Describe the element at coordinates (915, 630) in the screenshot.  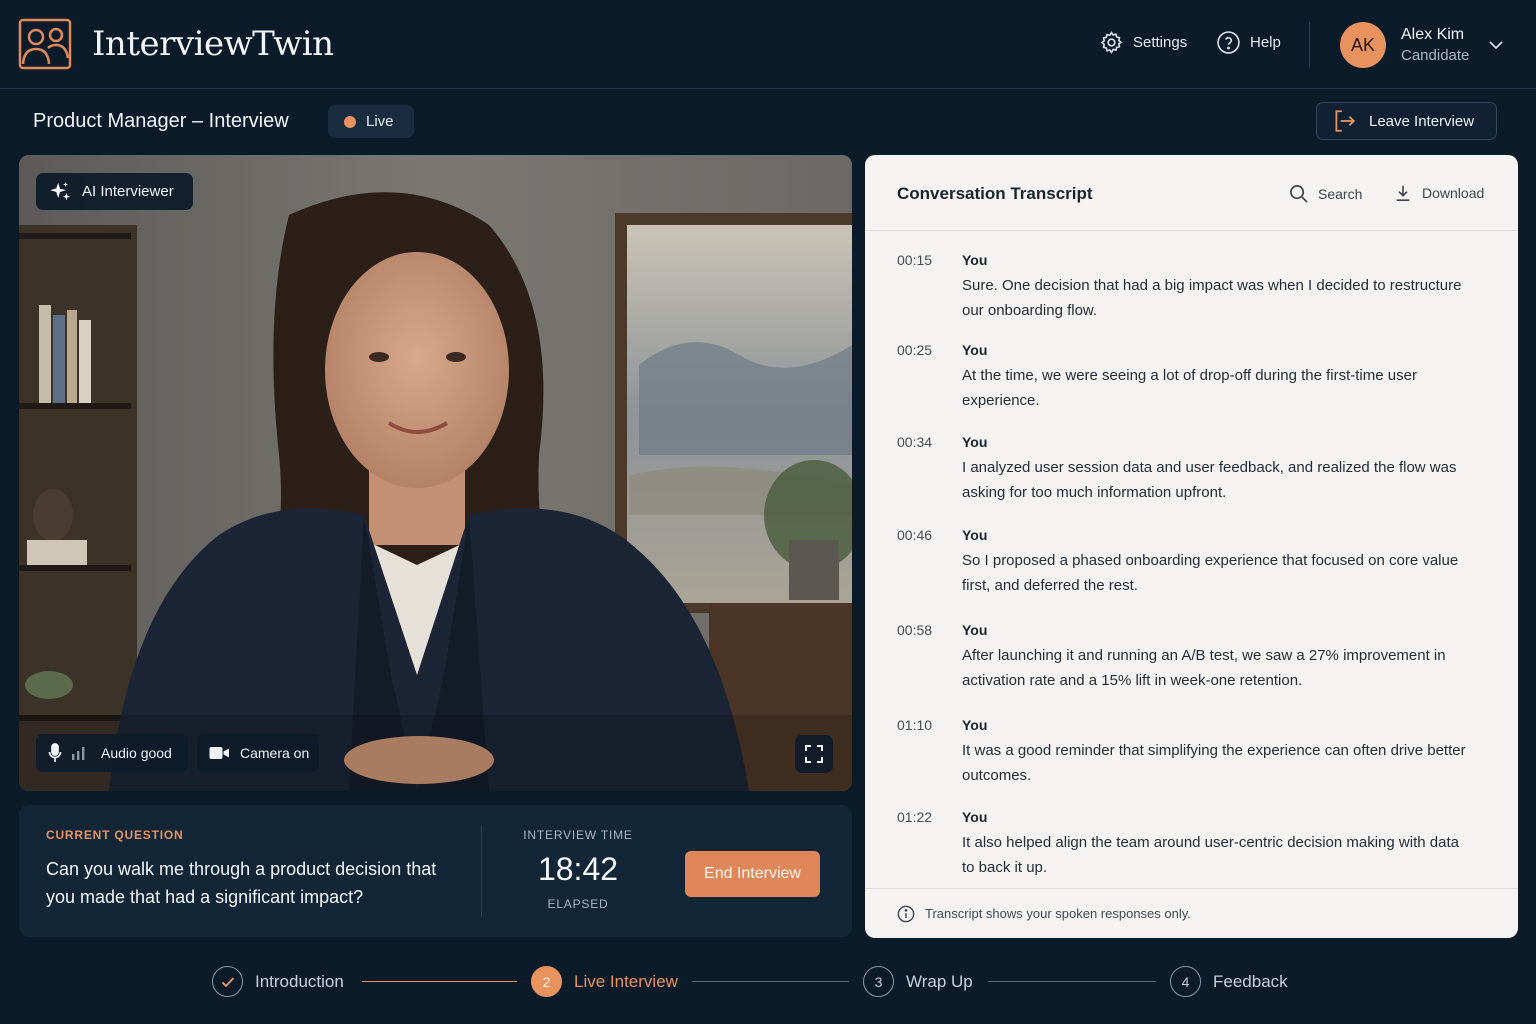
I see `entry-timestamp: 00:58` at that location.